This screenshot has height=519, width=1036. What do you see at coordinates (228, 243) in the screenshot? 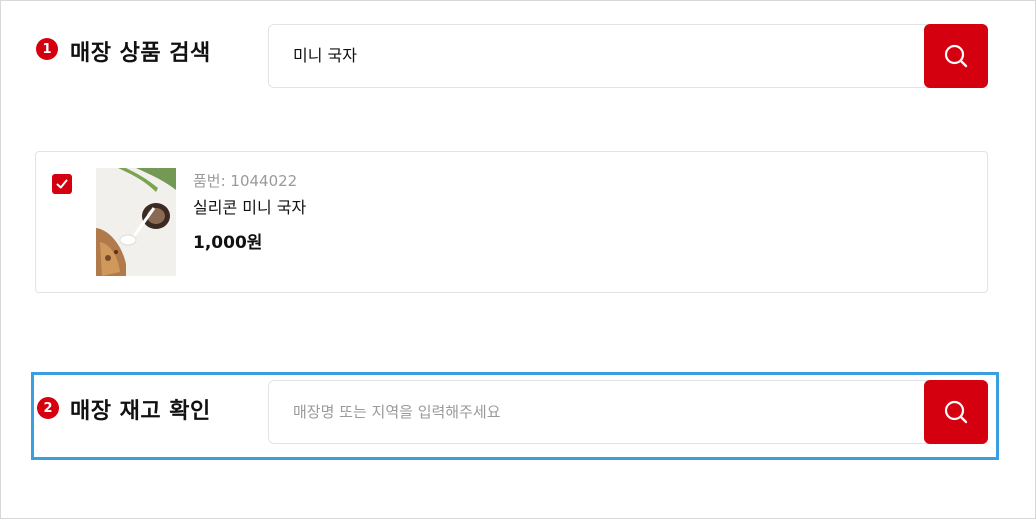
I see `product-price: 1,000원` at bounding box center [228, 243].